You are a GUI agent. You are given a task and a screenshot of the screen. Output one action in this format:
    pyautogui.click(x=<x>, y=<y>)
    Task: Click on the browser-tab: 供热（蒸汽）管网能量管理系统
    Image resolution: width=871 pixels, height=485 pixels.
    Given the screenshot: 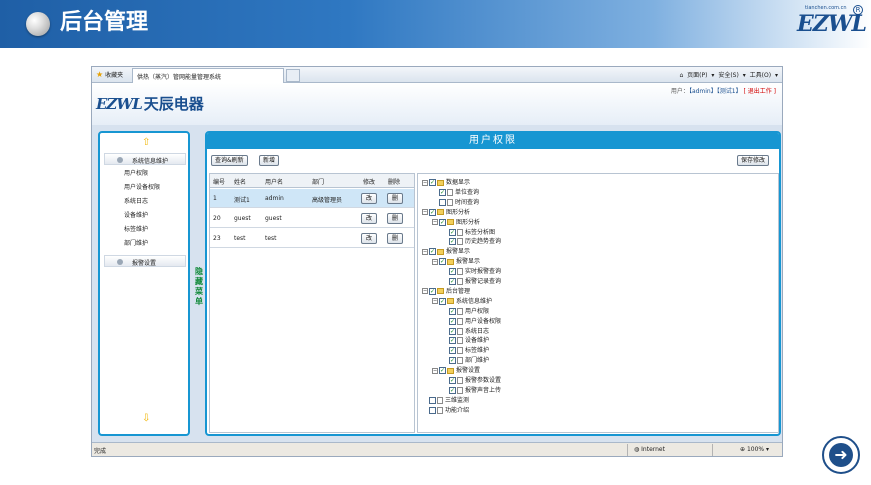 What is the action you would take?
    pyautogui.click(x=208, y=75)
    